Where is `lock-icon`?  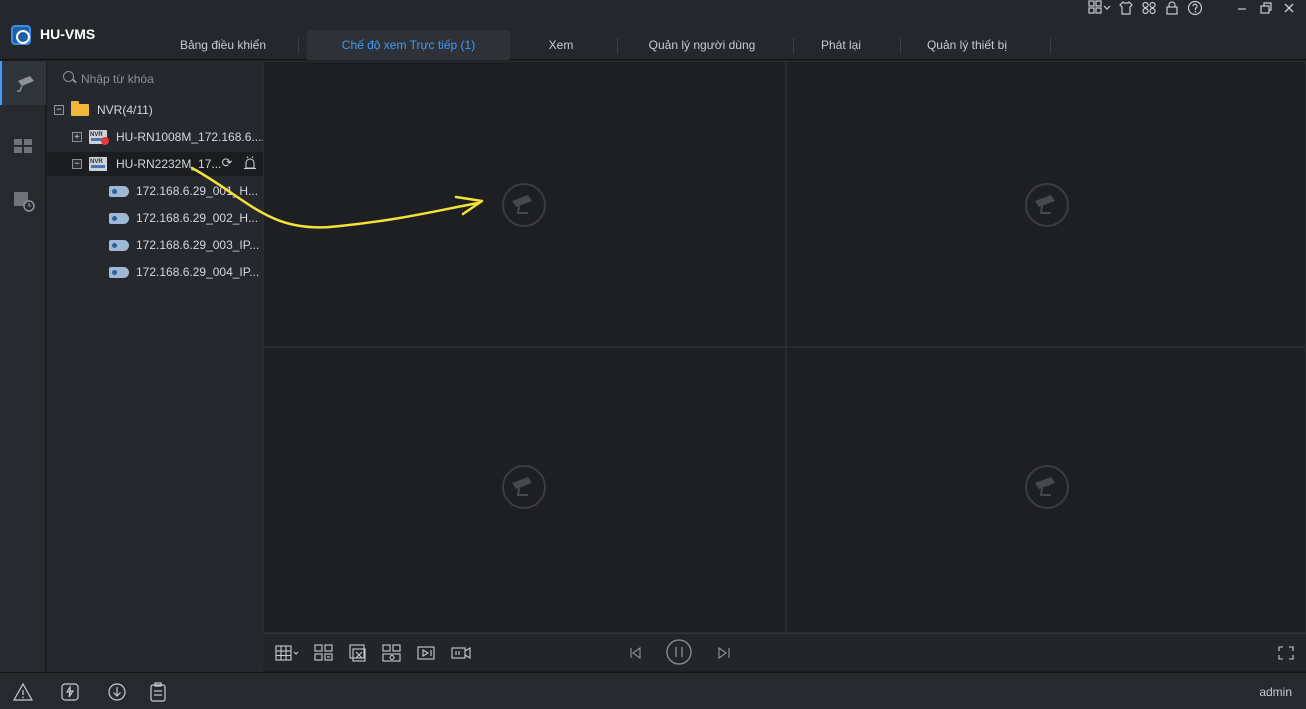
lock-icon is located at coordinates (1172, 9).